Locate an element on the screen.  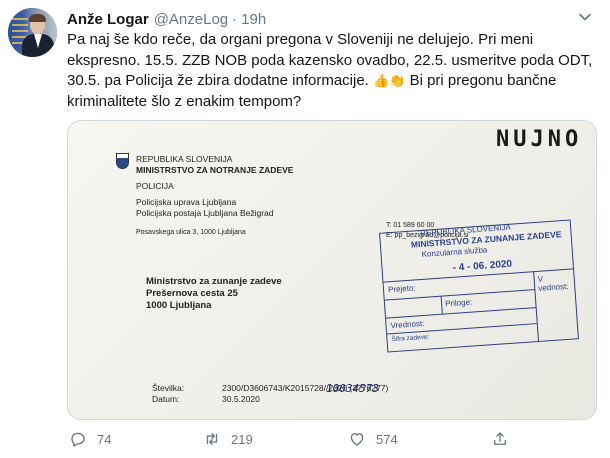
letterhead-line-1: REPUBLIKA SLOVENIJA is located at coordinates (184, 159).